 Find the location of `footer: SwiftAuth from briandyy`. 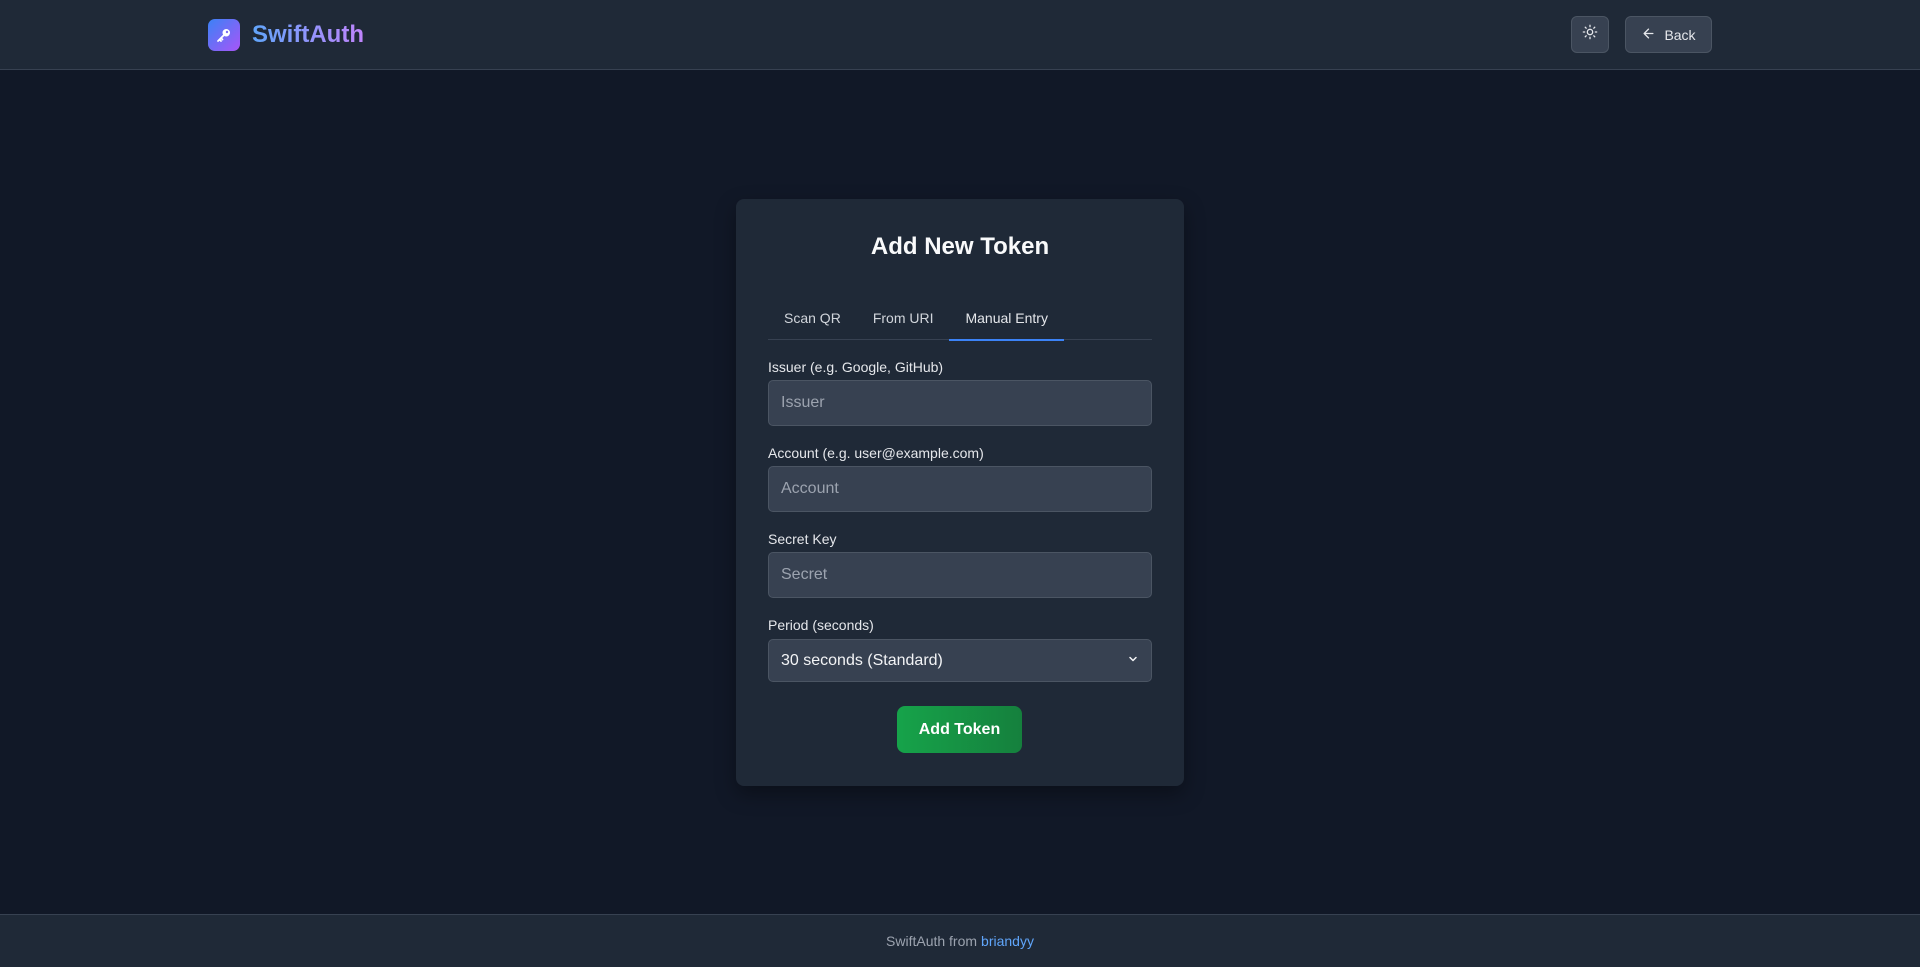

footer: SwiftAuth from briandyy is located at coordinates (960, 940).